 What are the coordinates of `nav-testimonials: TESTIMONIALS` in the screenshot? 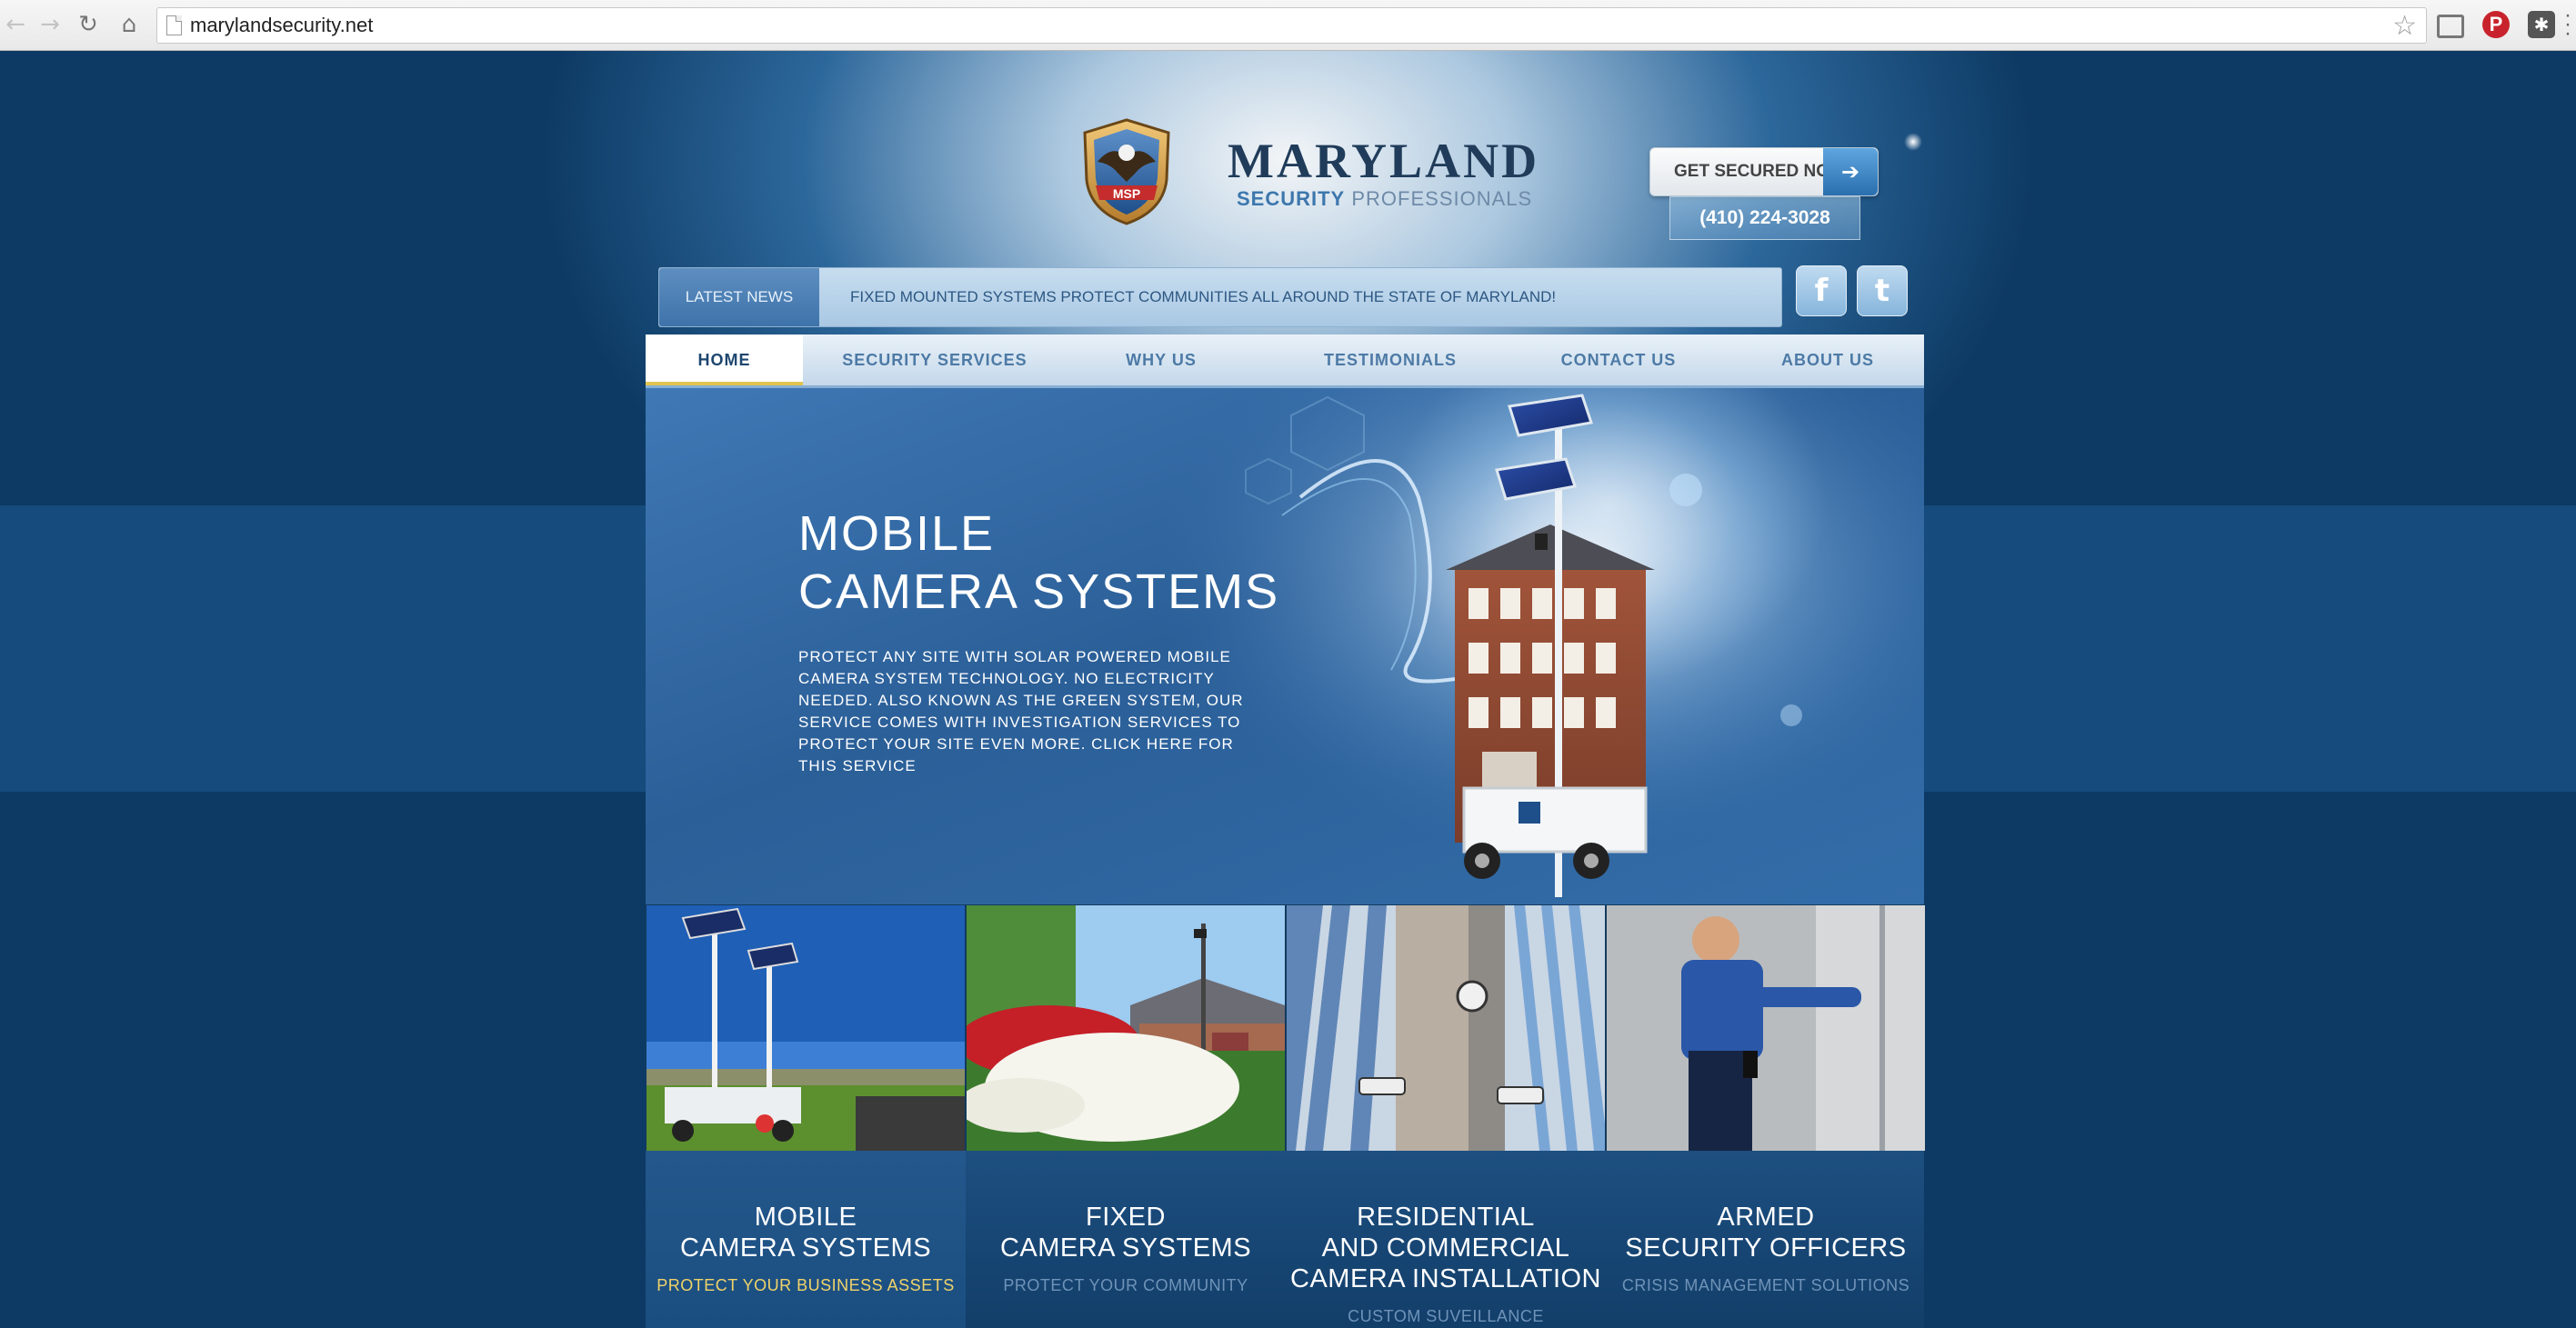 It's located at (1390, 359).